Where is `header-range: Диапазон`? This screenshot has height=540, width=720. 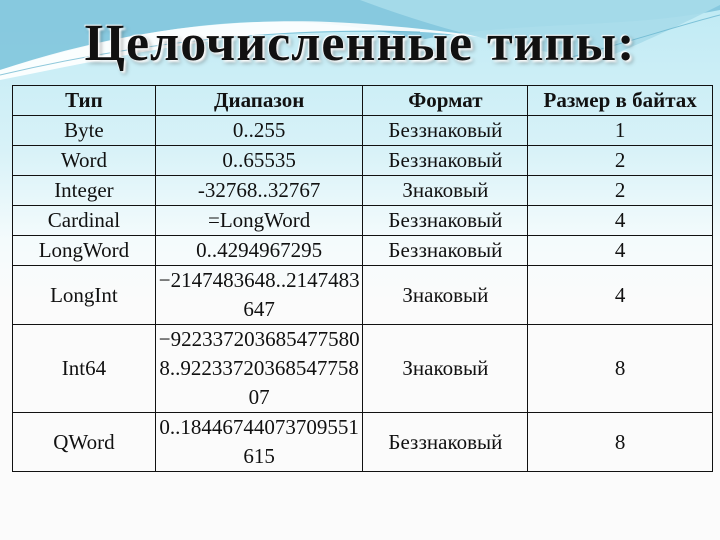
header-range: Диапазон is located at coordinates (259, 100).